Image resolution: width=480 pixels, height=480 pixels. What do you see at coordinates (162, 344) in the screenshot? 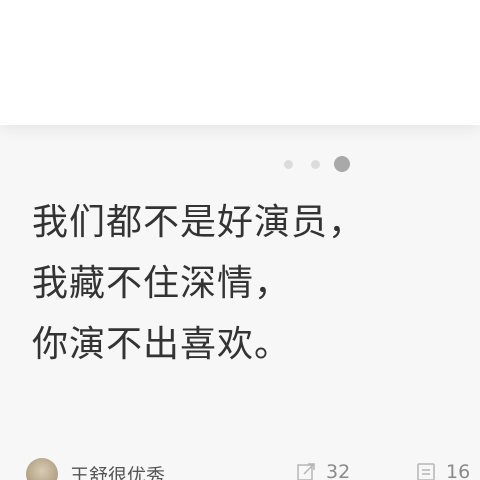
I see `quote-line-3: 你演不出喜欢。` at bounding box center [162, 344].